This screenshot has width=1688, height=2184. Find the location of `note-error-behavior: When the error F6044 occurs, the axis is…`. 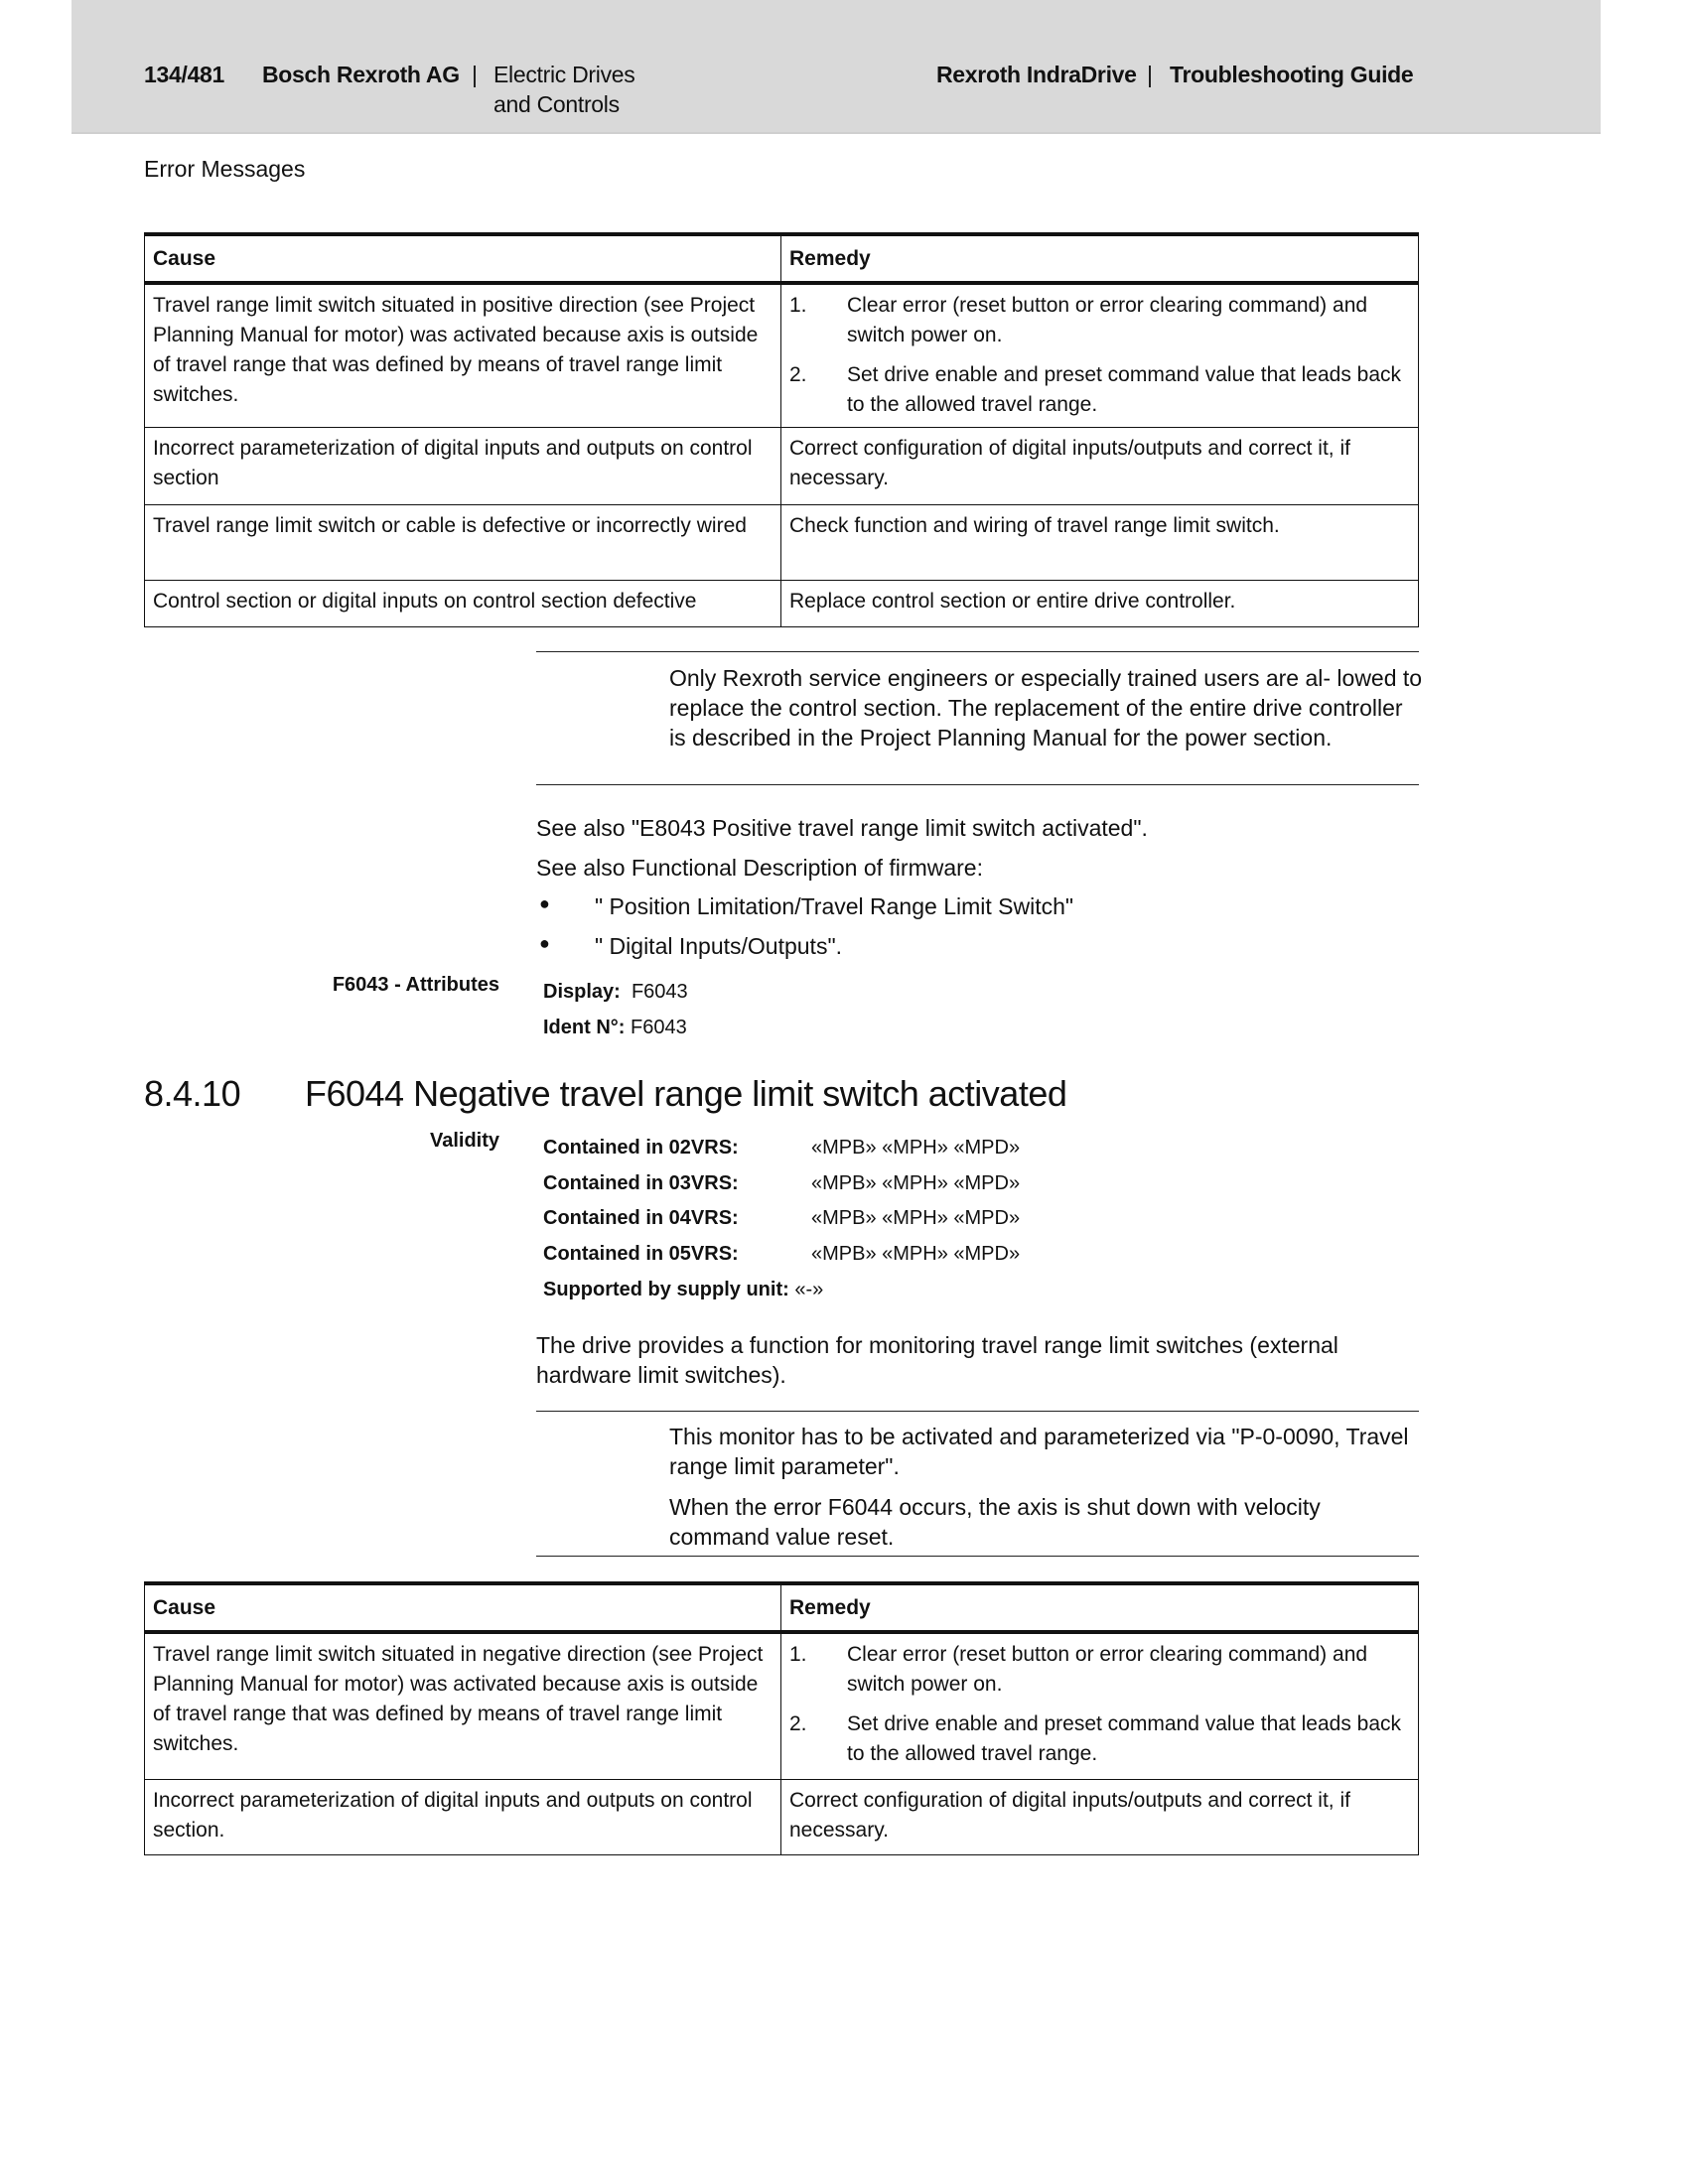

note-error-behavior: When the error F6044 occurs, the axis is… is located at coordinates (995, 1522).